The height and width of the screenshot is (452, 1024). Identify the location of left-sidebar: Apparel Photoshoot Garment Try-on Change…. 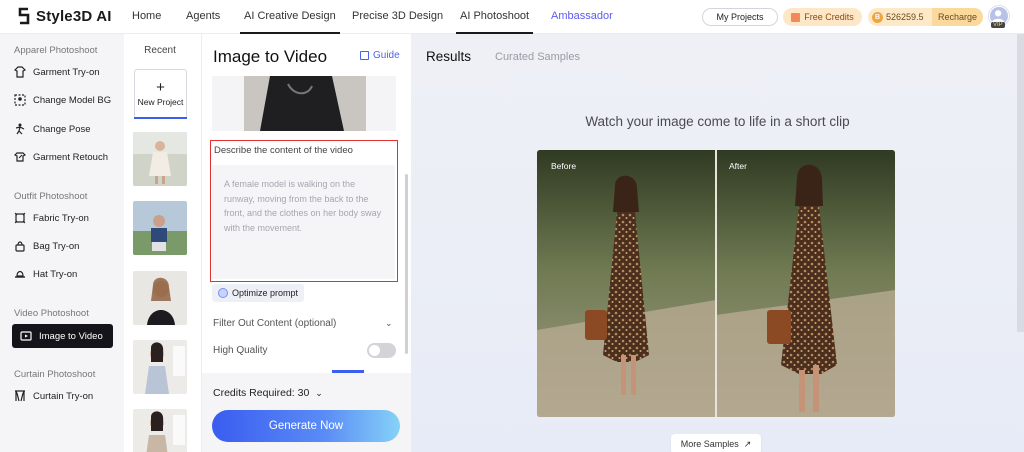
(62, 243).